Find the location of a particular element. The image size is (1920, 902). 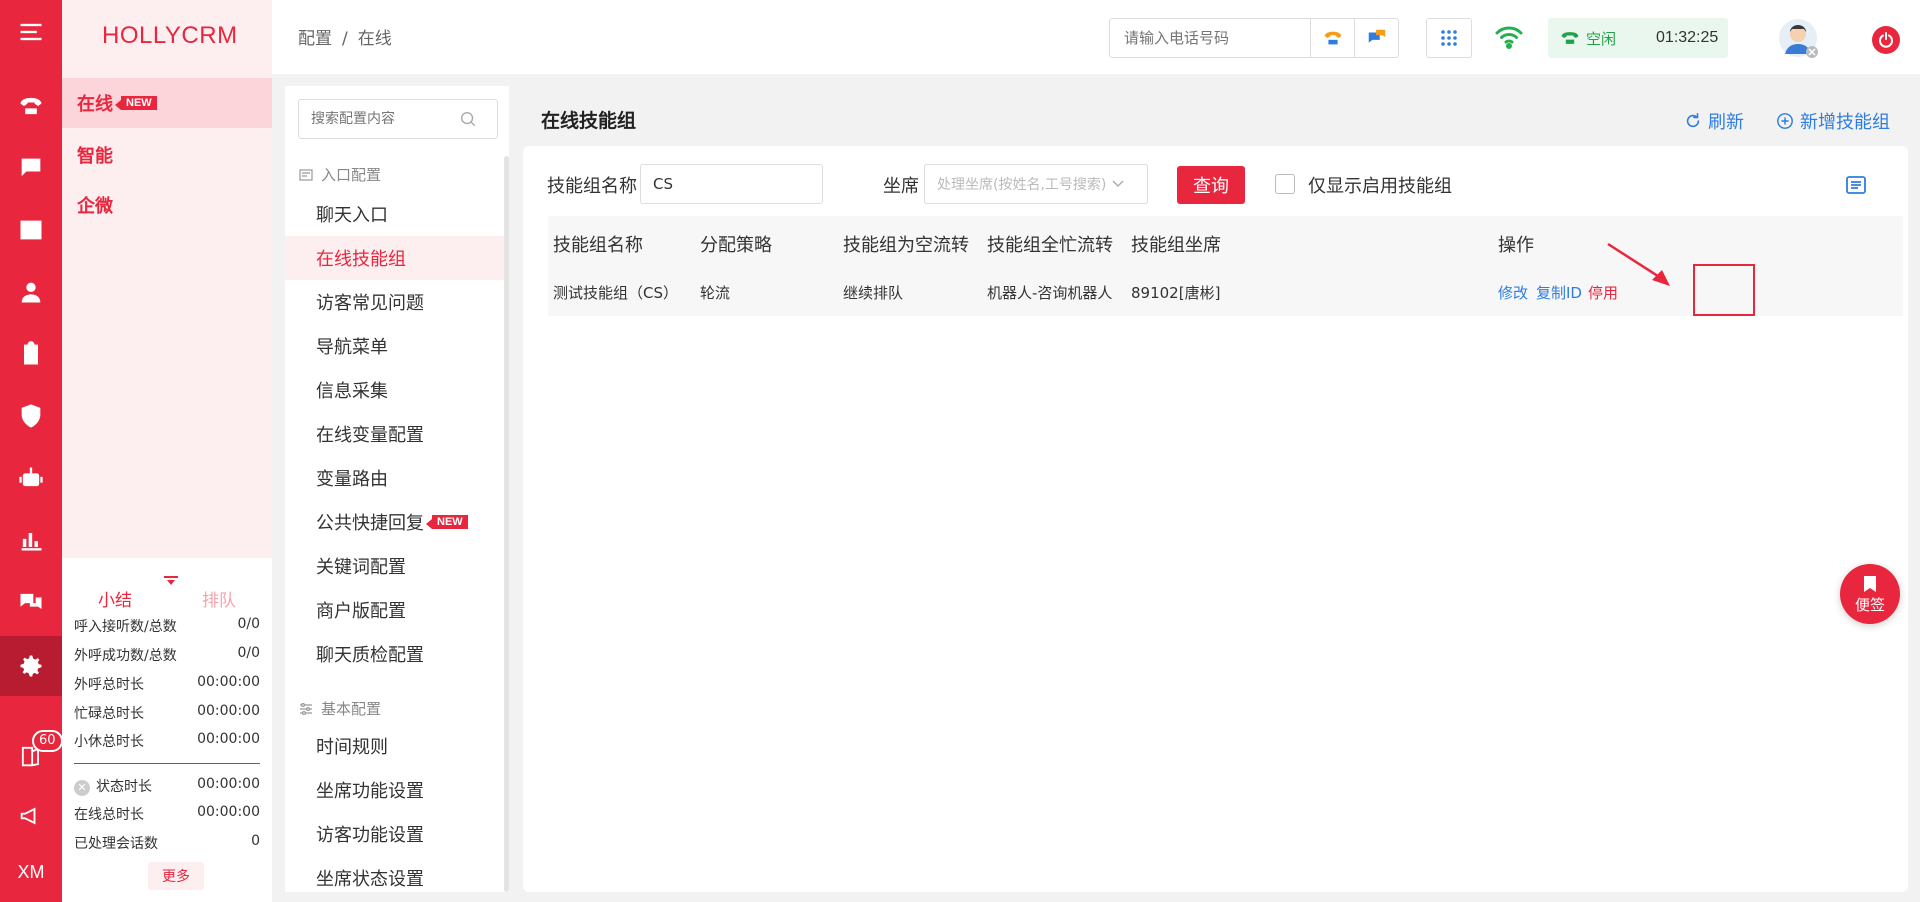

user-icon is located at coordinates (31, 292).